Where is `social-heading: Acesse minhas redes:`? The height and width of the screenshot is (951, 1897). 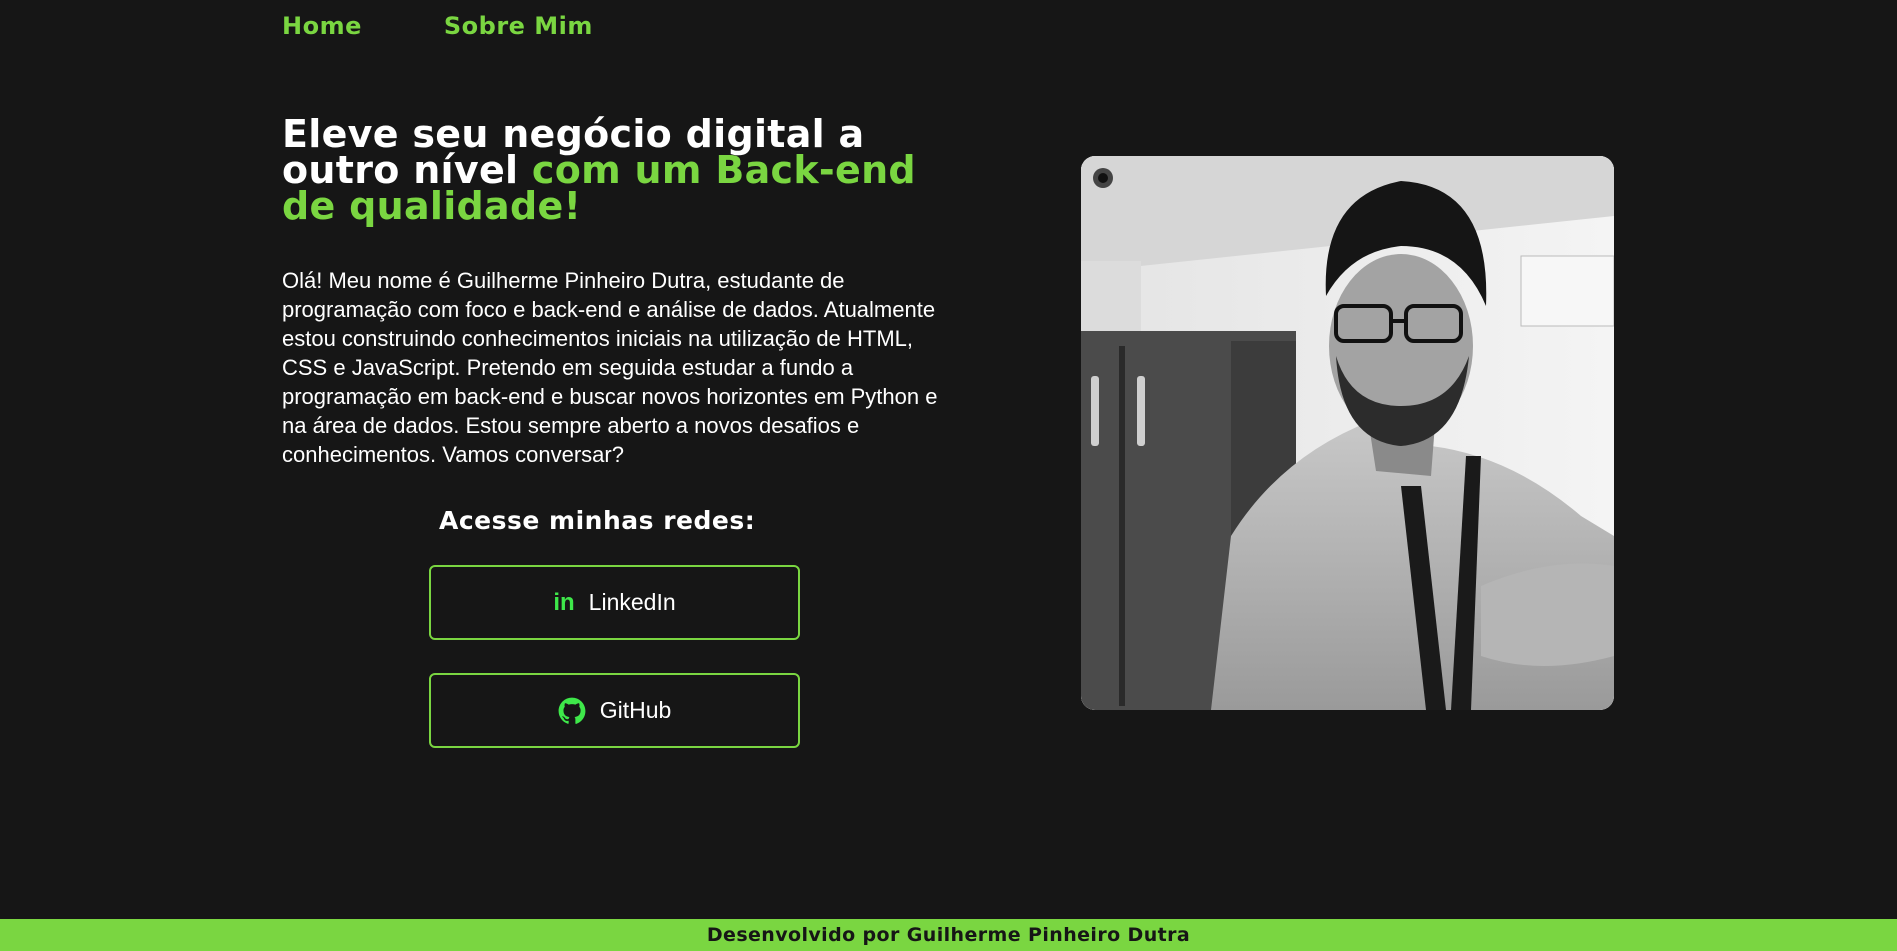 social-heading: Acesse minhas redes: is located at coordinates (597, 520).